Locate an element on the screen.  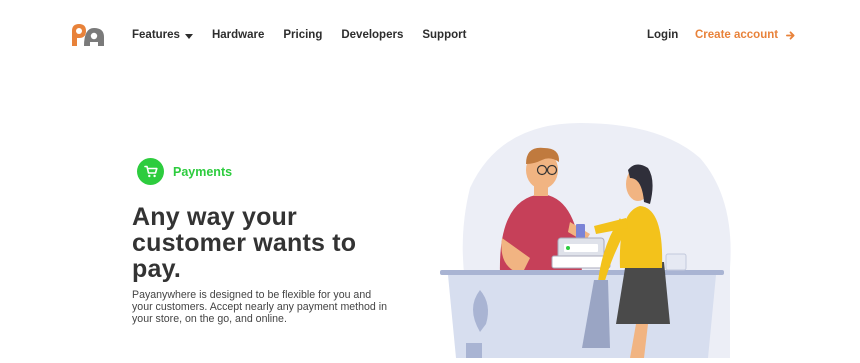
nav-item-pricing: Pricing is located at coordinates (302, 35).